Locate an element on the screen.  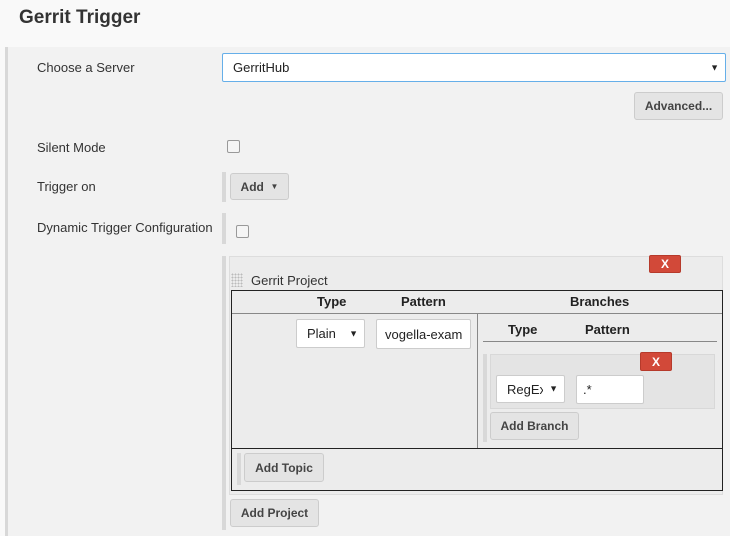
branch-pattern-input is located at coordinates (610, 389).